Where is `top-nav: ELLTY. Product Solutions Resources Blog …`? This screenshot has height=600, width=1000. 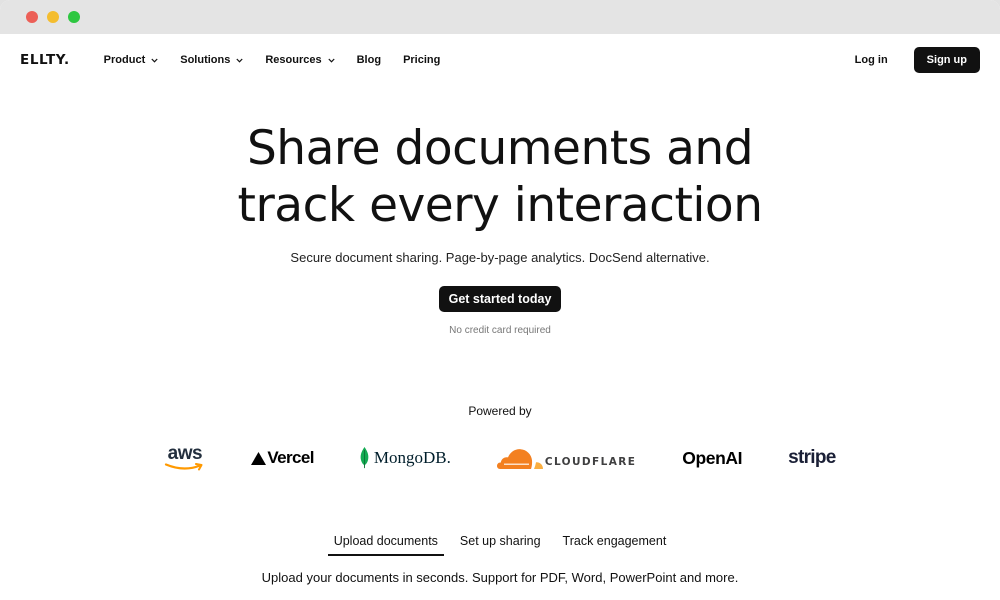
top-nav: ELLTY. Product Solutions Resources Blog … is located at coordinates (500, 60).